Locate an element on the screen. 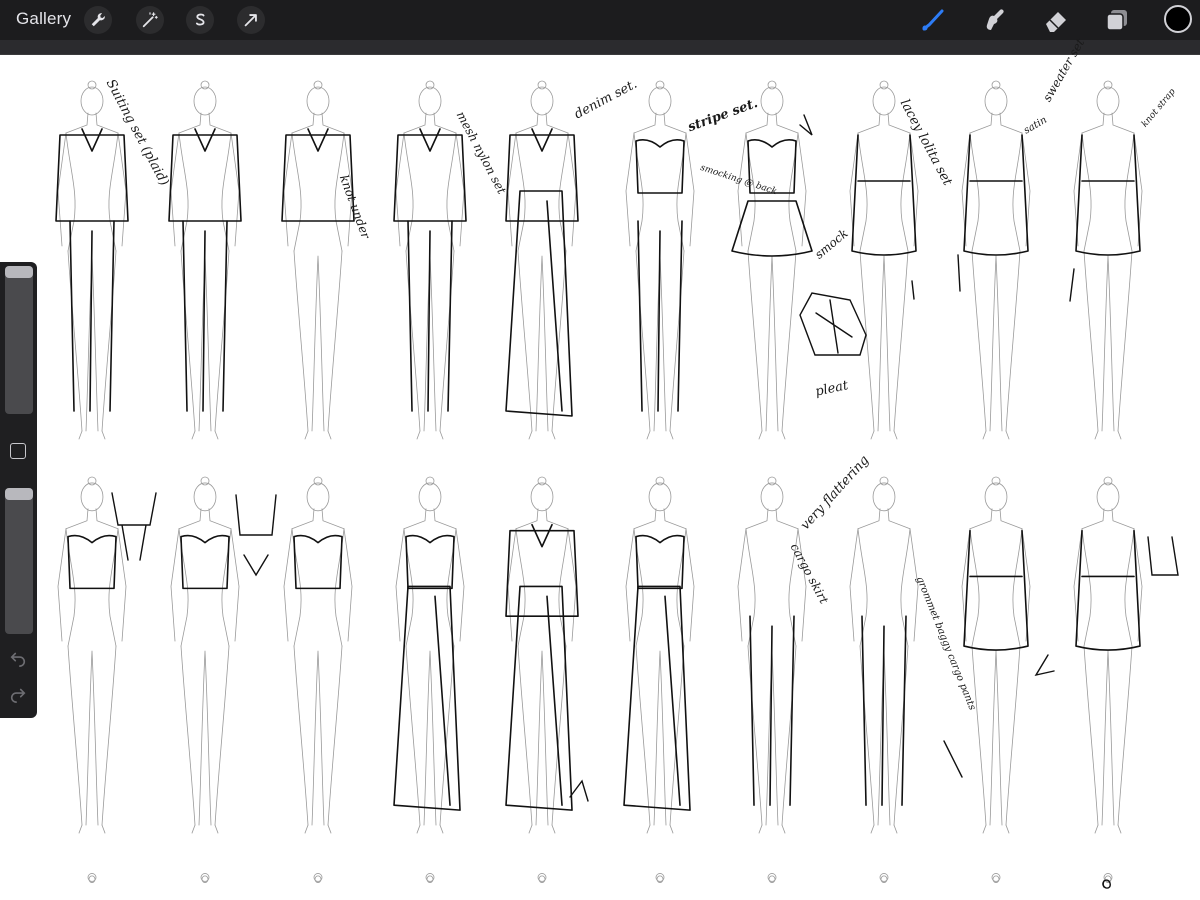 This screenshot has height=900, width=1200. wrench-icon is located at coordinates (98, 20).